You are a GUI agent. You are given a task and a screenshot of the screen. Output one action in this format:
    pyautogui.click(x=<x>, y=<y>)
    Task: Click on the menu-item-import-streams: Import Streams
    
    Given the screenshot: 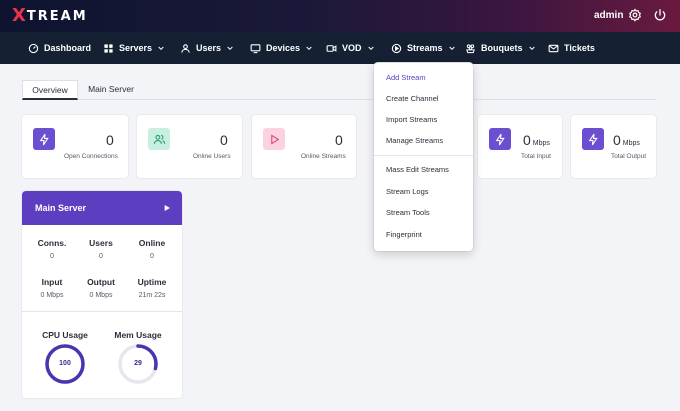 What is the action you would take?
    pyautogui.click(x=411, y=119)
    